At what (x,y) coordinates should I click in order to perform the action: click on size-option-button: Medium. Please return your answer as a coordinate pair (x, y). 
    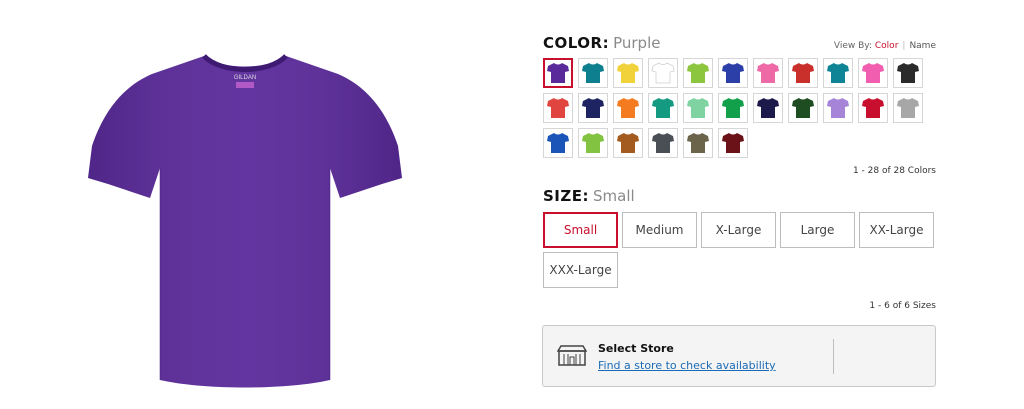
    Looking at the image, I should click on (659, 230).